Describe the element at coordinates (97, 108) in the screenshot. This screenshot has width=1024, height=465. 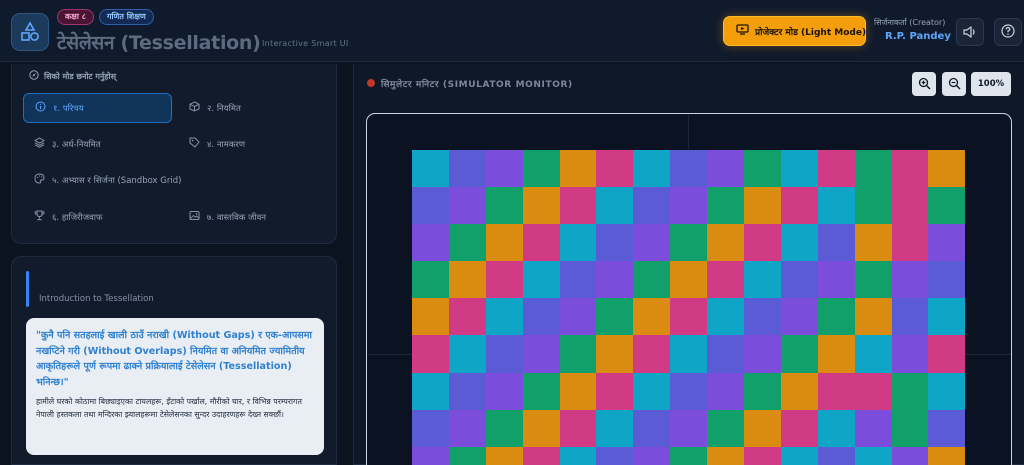
I see `mode-item-intro: १. परिचय` at that location.